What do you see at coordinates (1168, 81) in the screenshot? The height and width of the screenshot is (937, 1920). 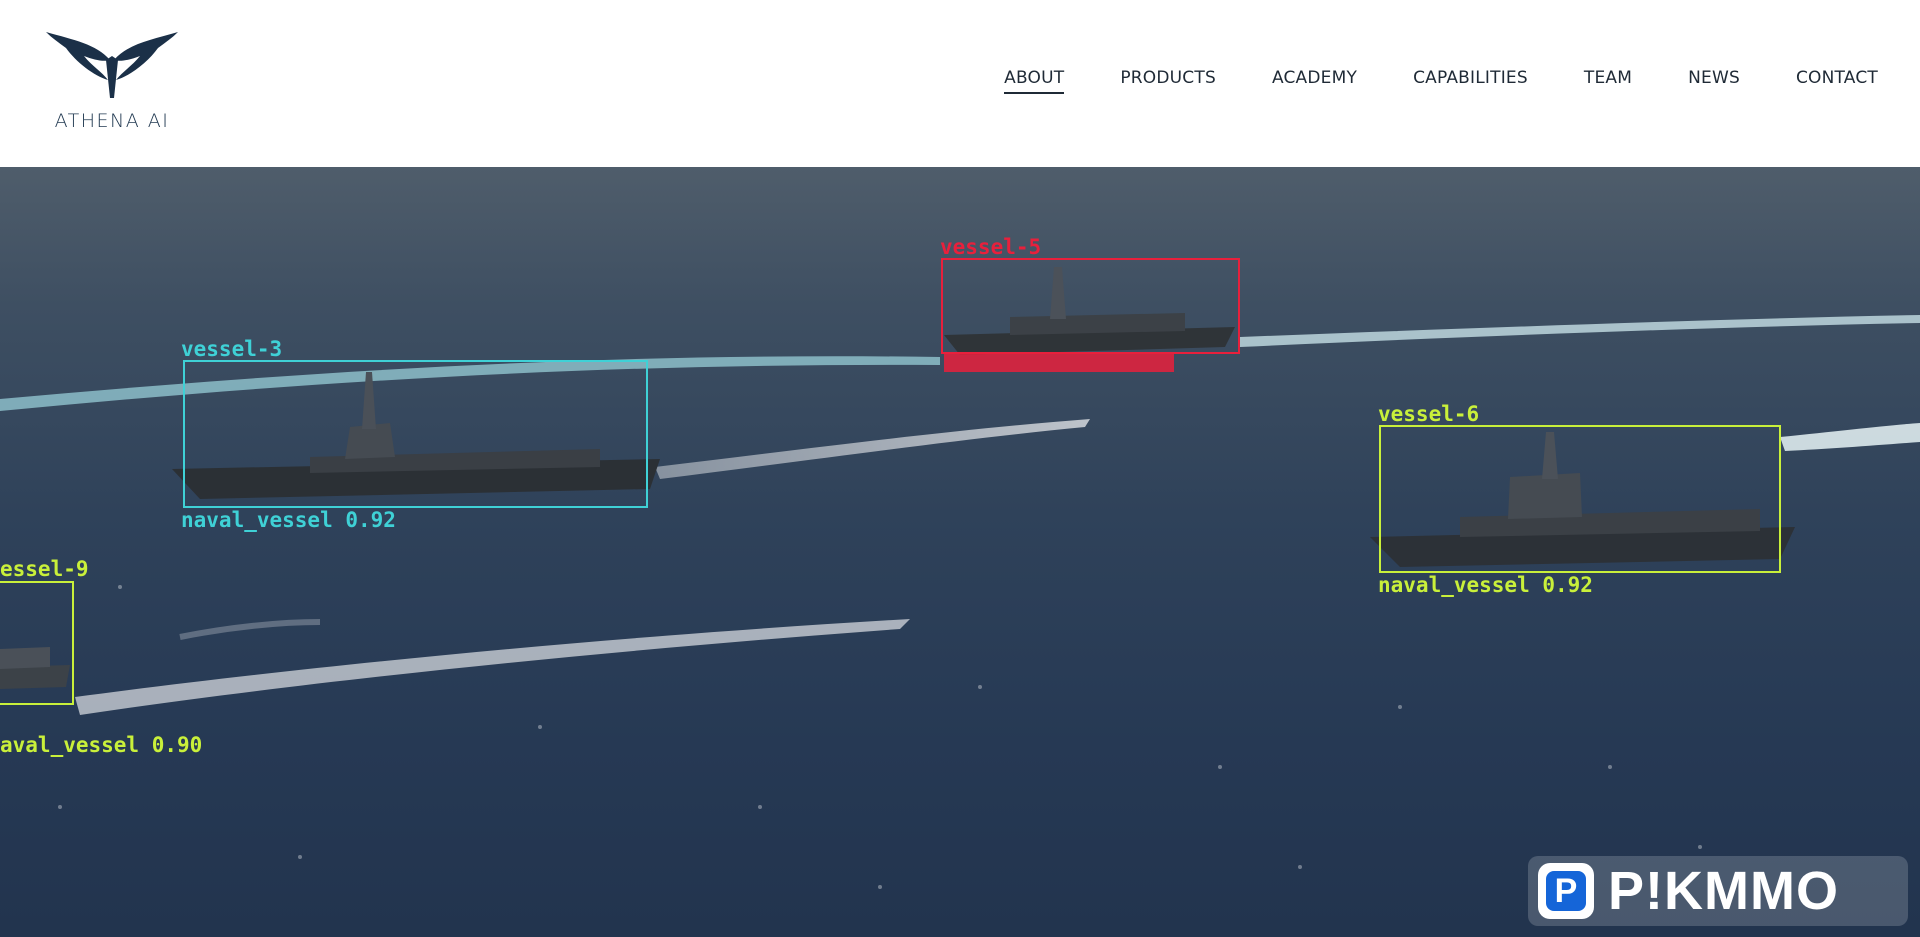 I see `nav-item-products: PRODUCTS` at bounding box center [1168, 81].